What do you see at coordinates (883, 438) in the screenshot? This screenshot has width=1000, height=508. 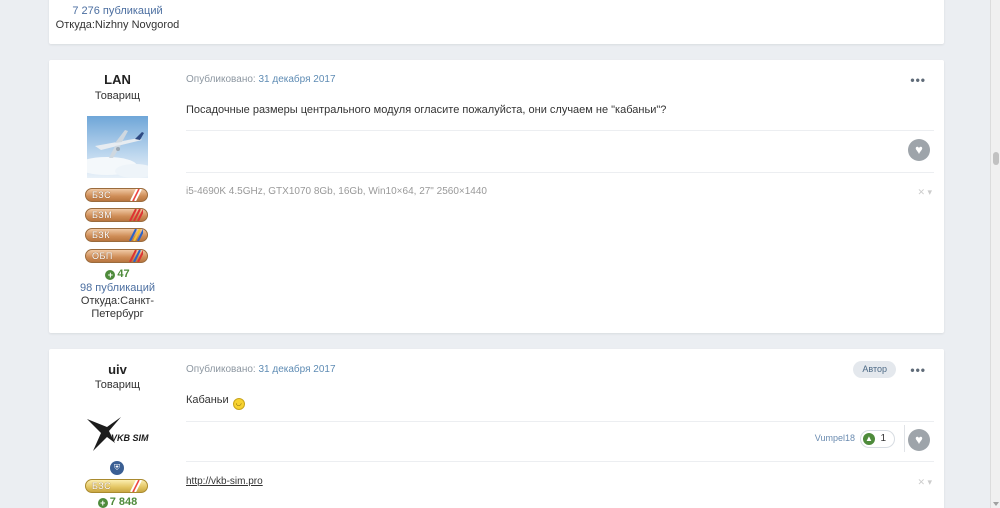 I see `reaction-count: 1` at bounding box center [883, 438].